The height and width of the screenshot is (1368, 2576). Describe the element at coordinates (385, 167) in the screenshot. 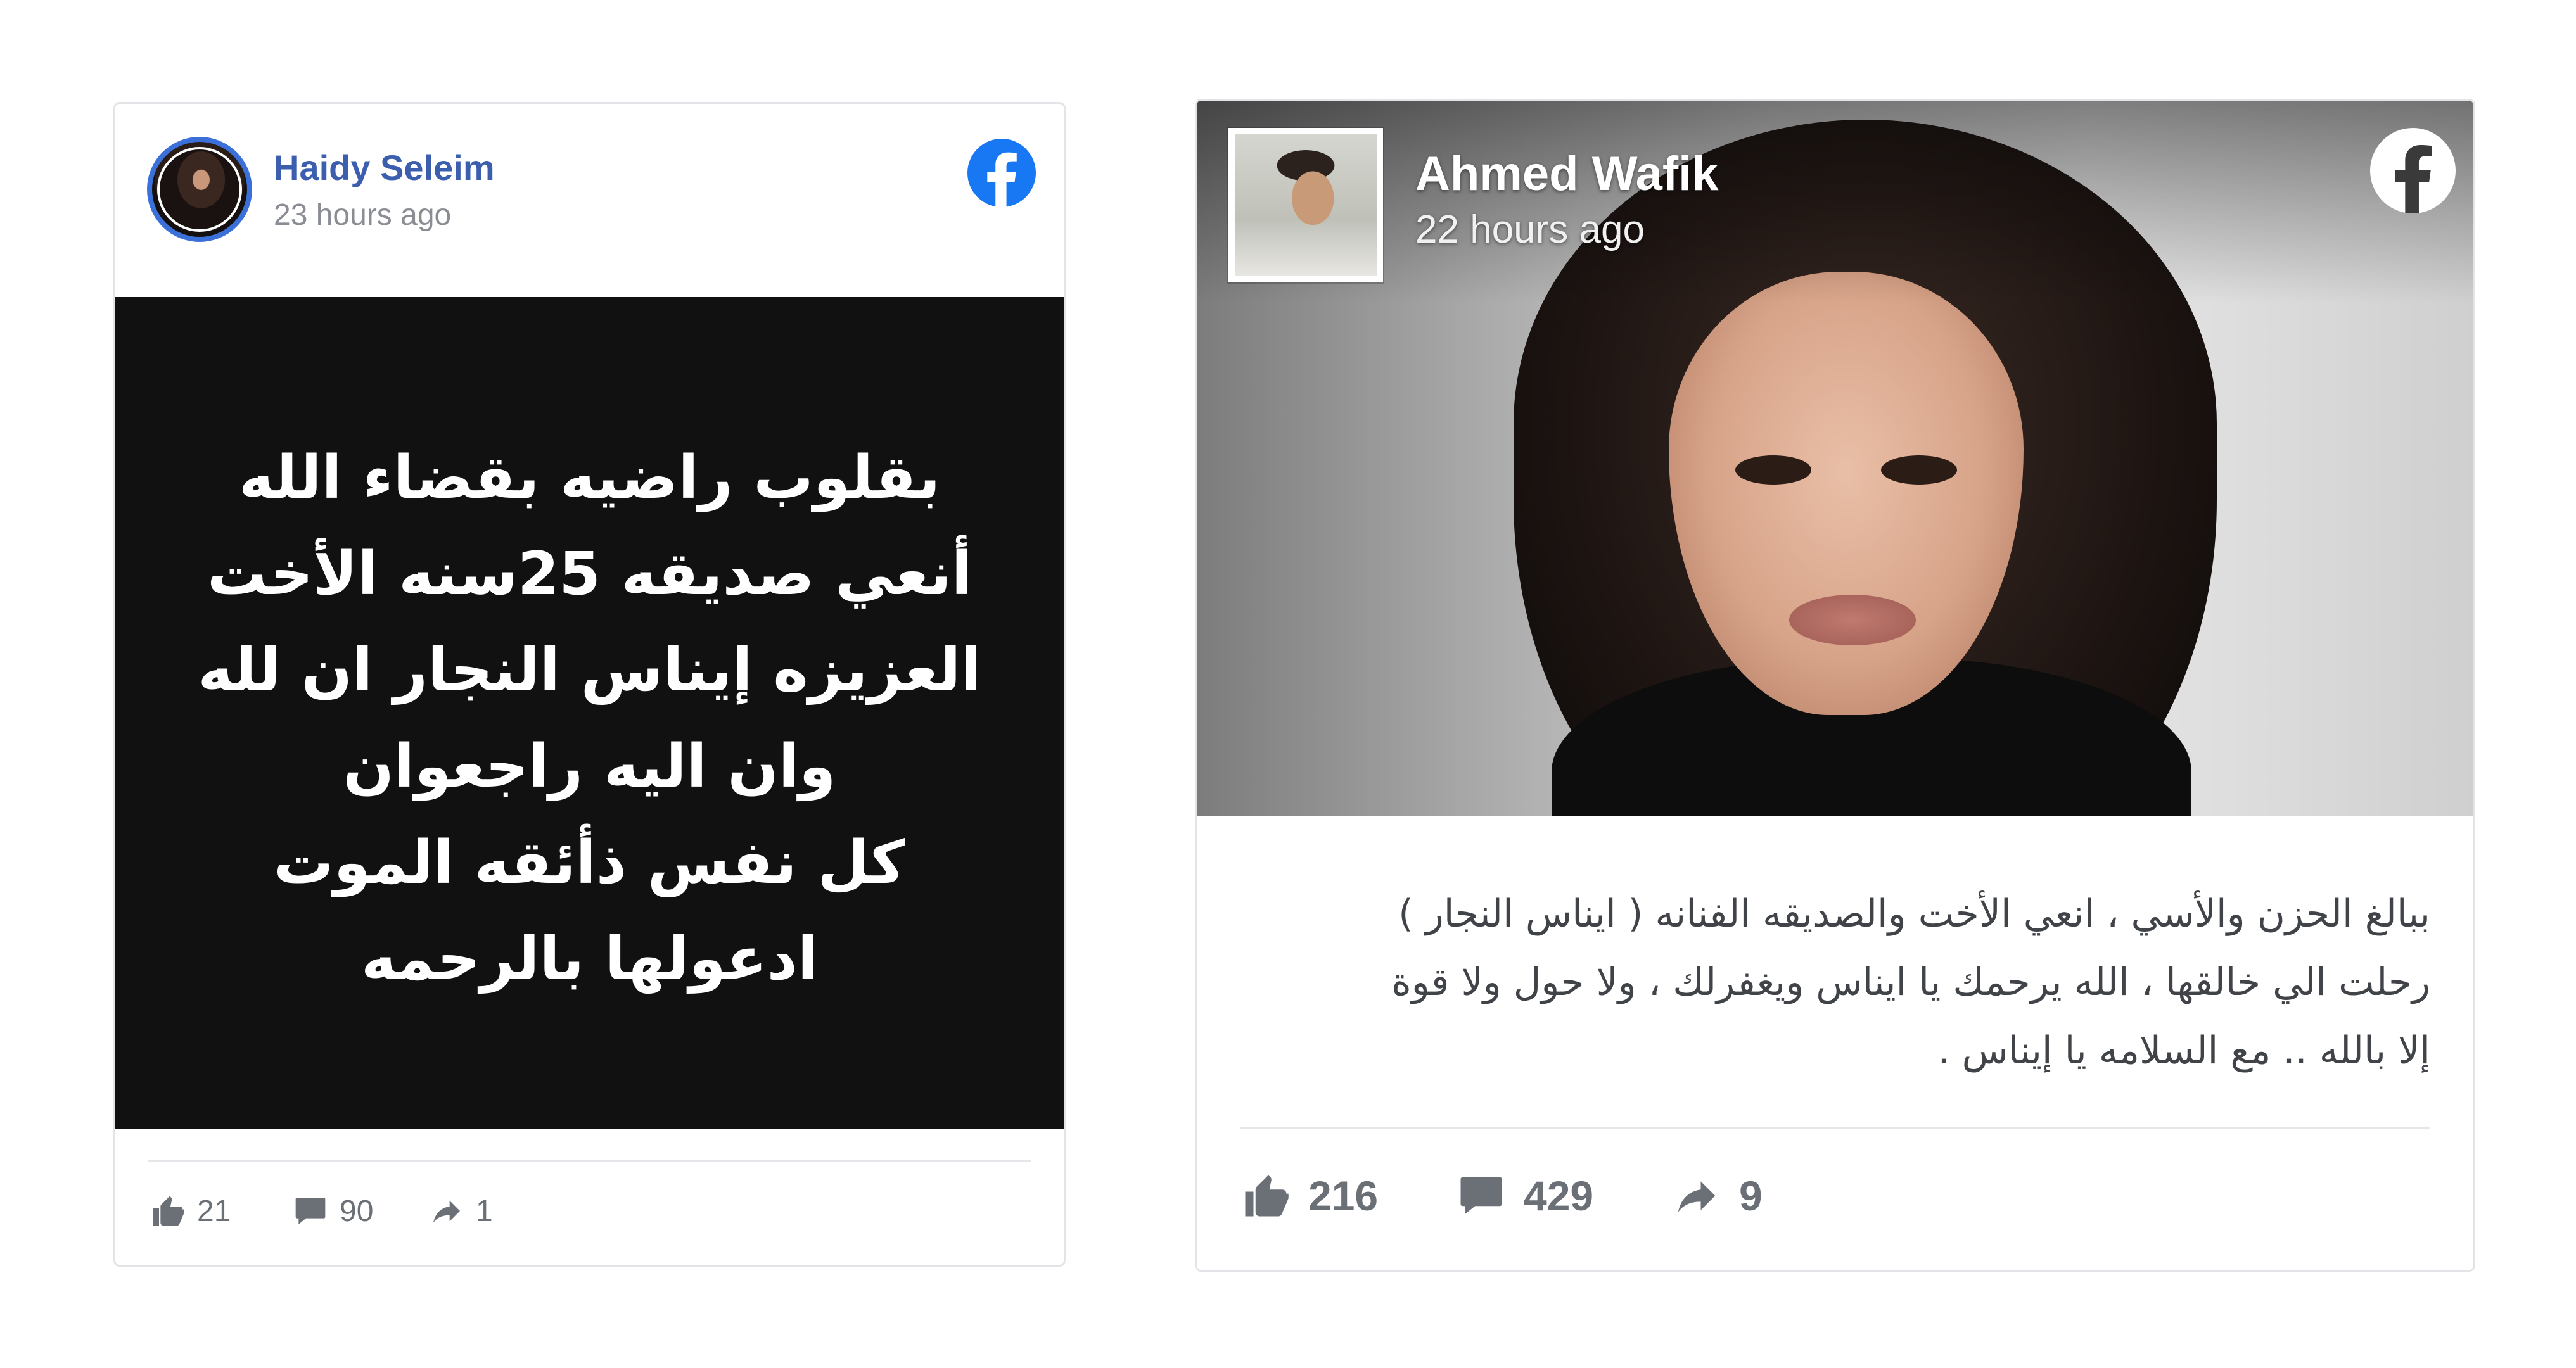

I see `author-name: Haidy Seleim` at that location.